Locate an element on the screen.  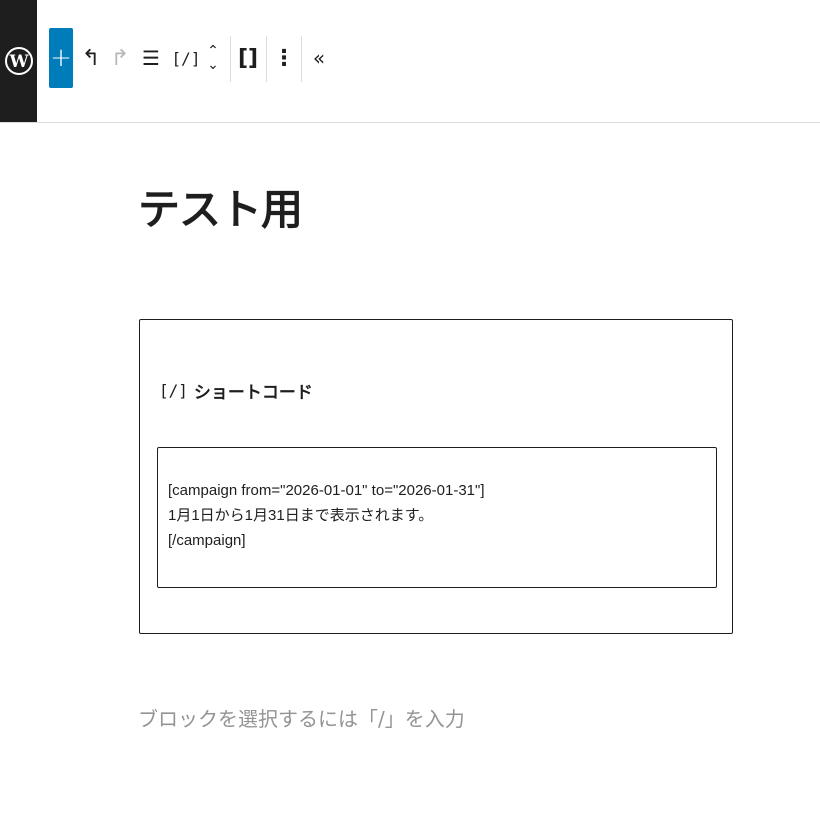
more-options-icon: ⋮ is located at coordinates (284, 58).